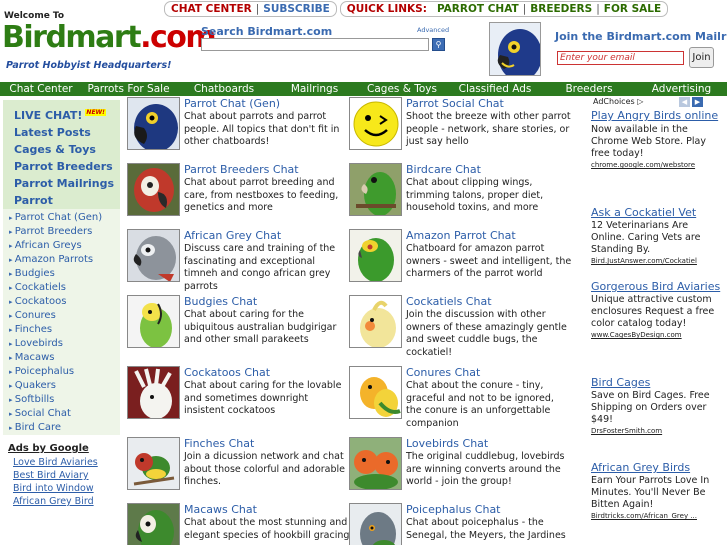  I want to click on adchoices-label: AdChoices ▷, so click(618, 101).